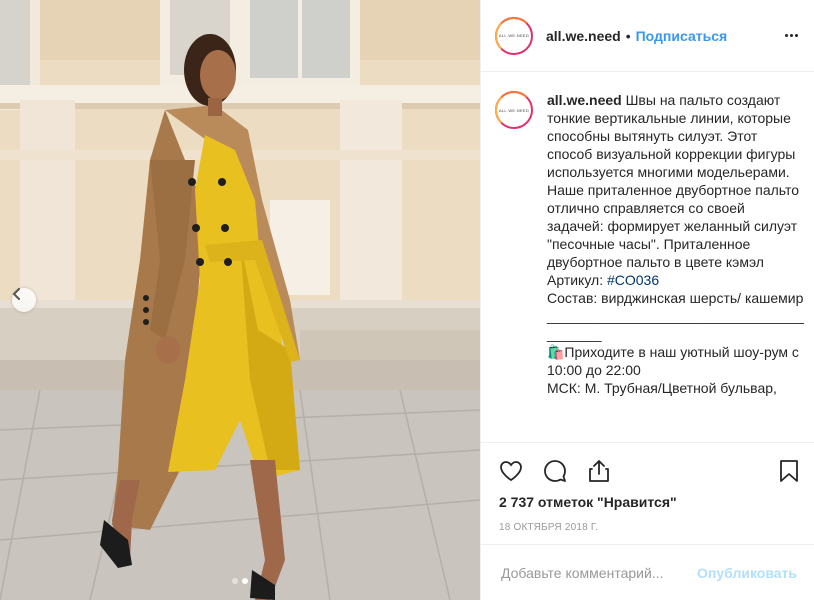 The height and width of the screenshot is (600, 814). I want to click on comment-form: Опубликовать, so click(647, 572).